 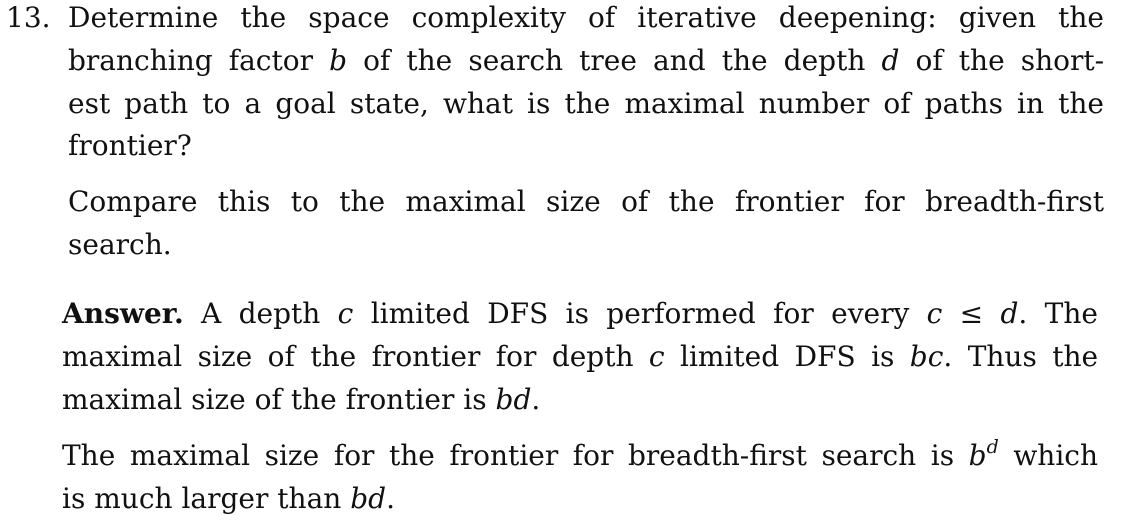 I want to click on question-line-4: frontier?, so click(x=130, y=145).